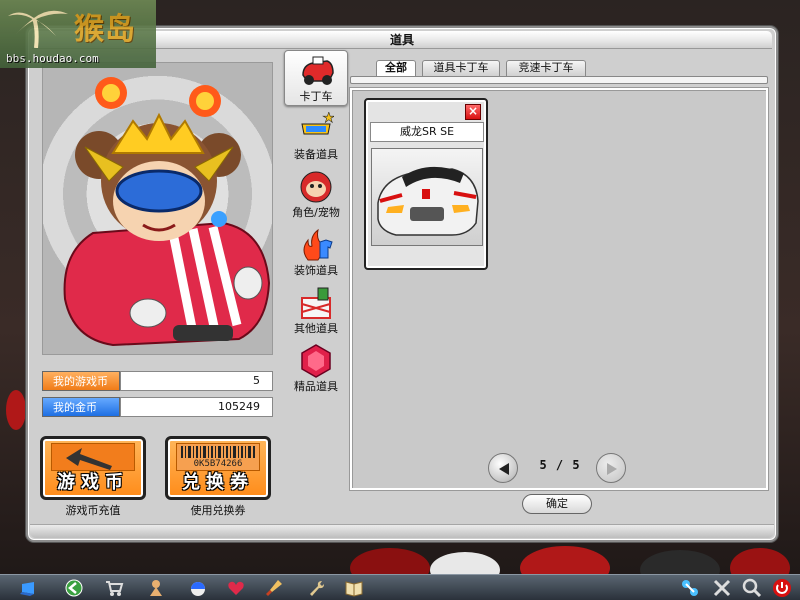 This screenshot has width=800, height=600. What do you see at coordinates (316, 212) in the screenshot?
I see `category-character-pet-label: 角色/宠物` at bounding box center [316, 212].